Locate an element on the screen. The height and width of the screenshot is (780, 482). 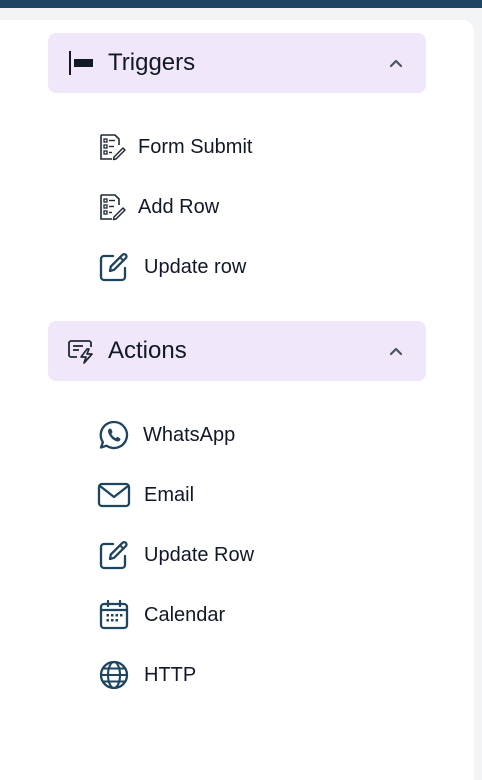
triggers-section-header: Triggers is located at coordinates (237, 63).